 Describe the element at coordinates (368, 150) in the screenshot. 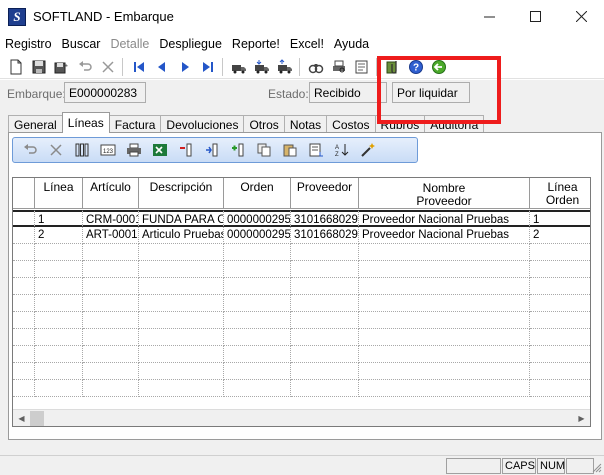

I see `magic-wand-button` at that location.